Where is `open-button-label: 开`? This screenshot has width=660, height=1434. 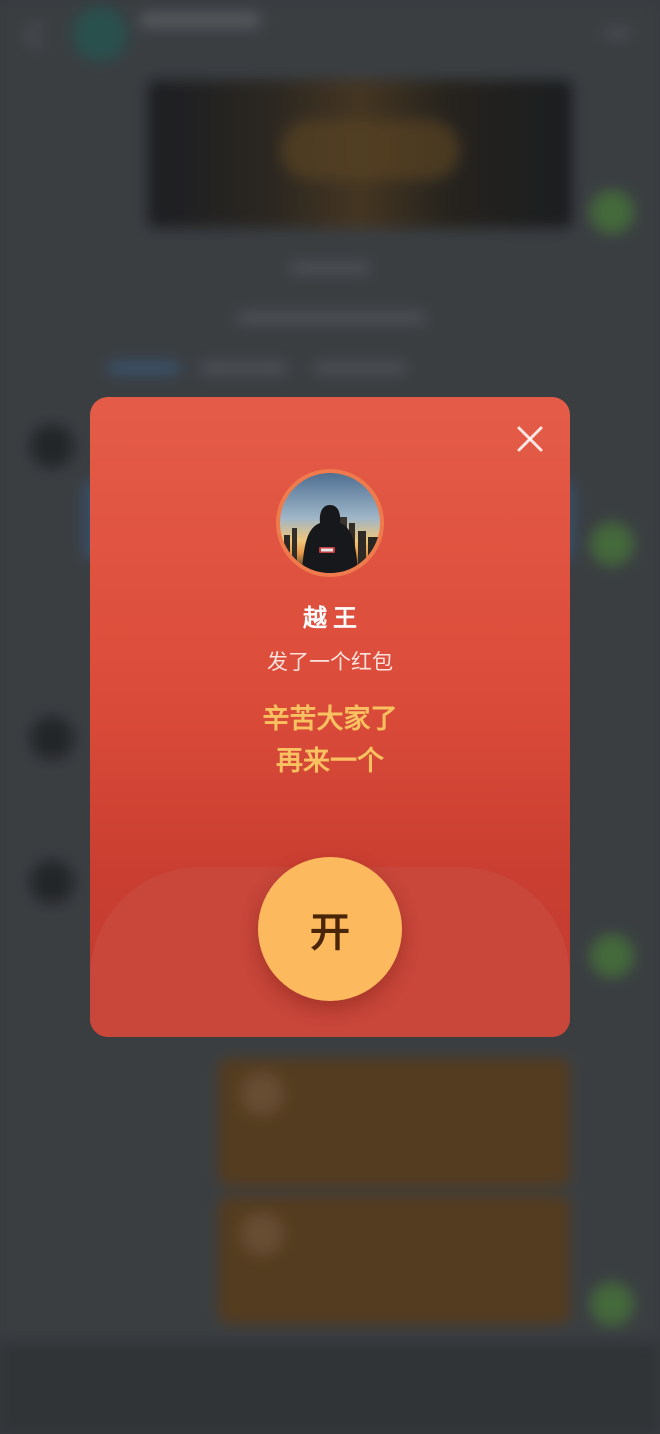
open-button-label: 开 is located at coordinates (330, 933).